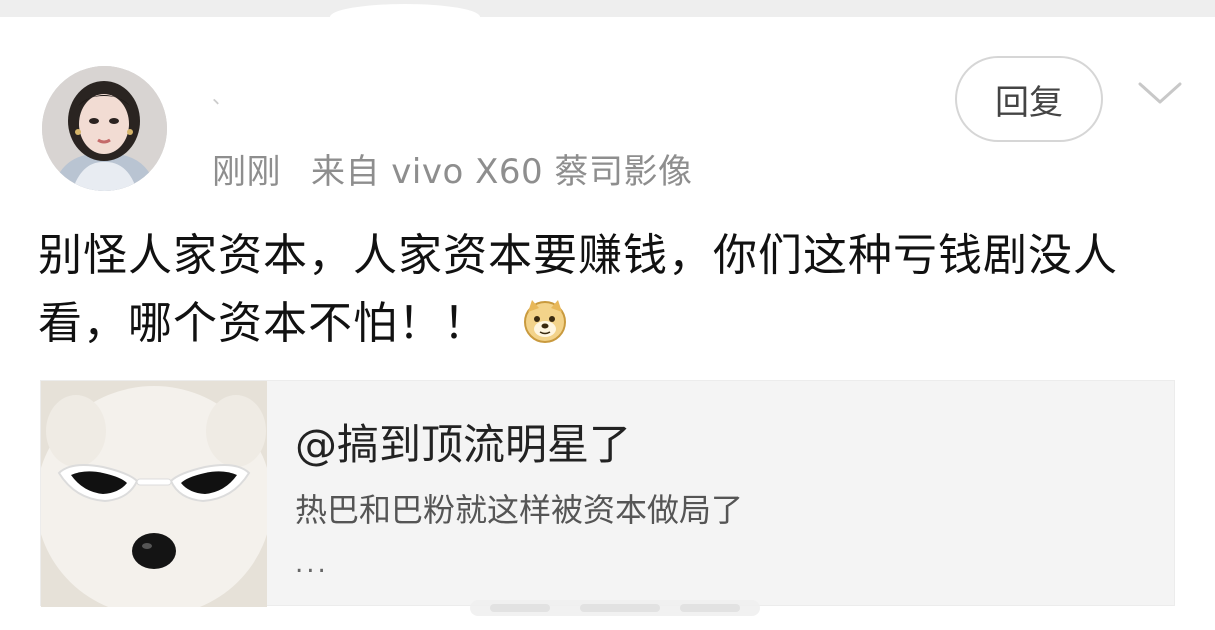 This screenshot has height=630, width=1215. Describe the element at coordinates (405, 17) in the screenshot. I see `top-separator-bump` at that location.